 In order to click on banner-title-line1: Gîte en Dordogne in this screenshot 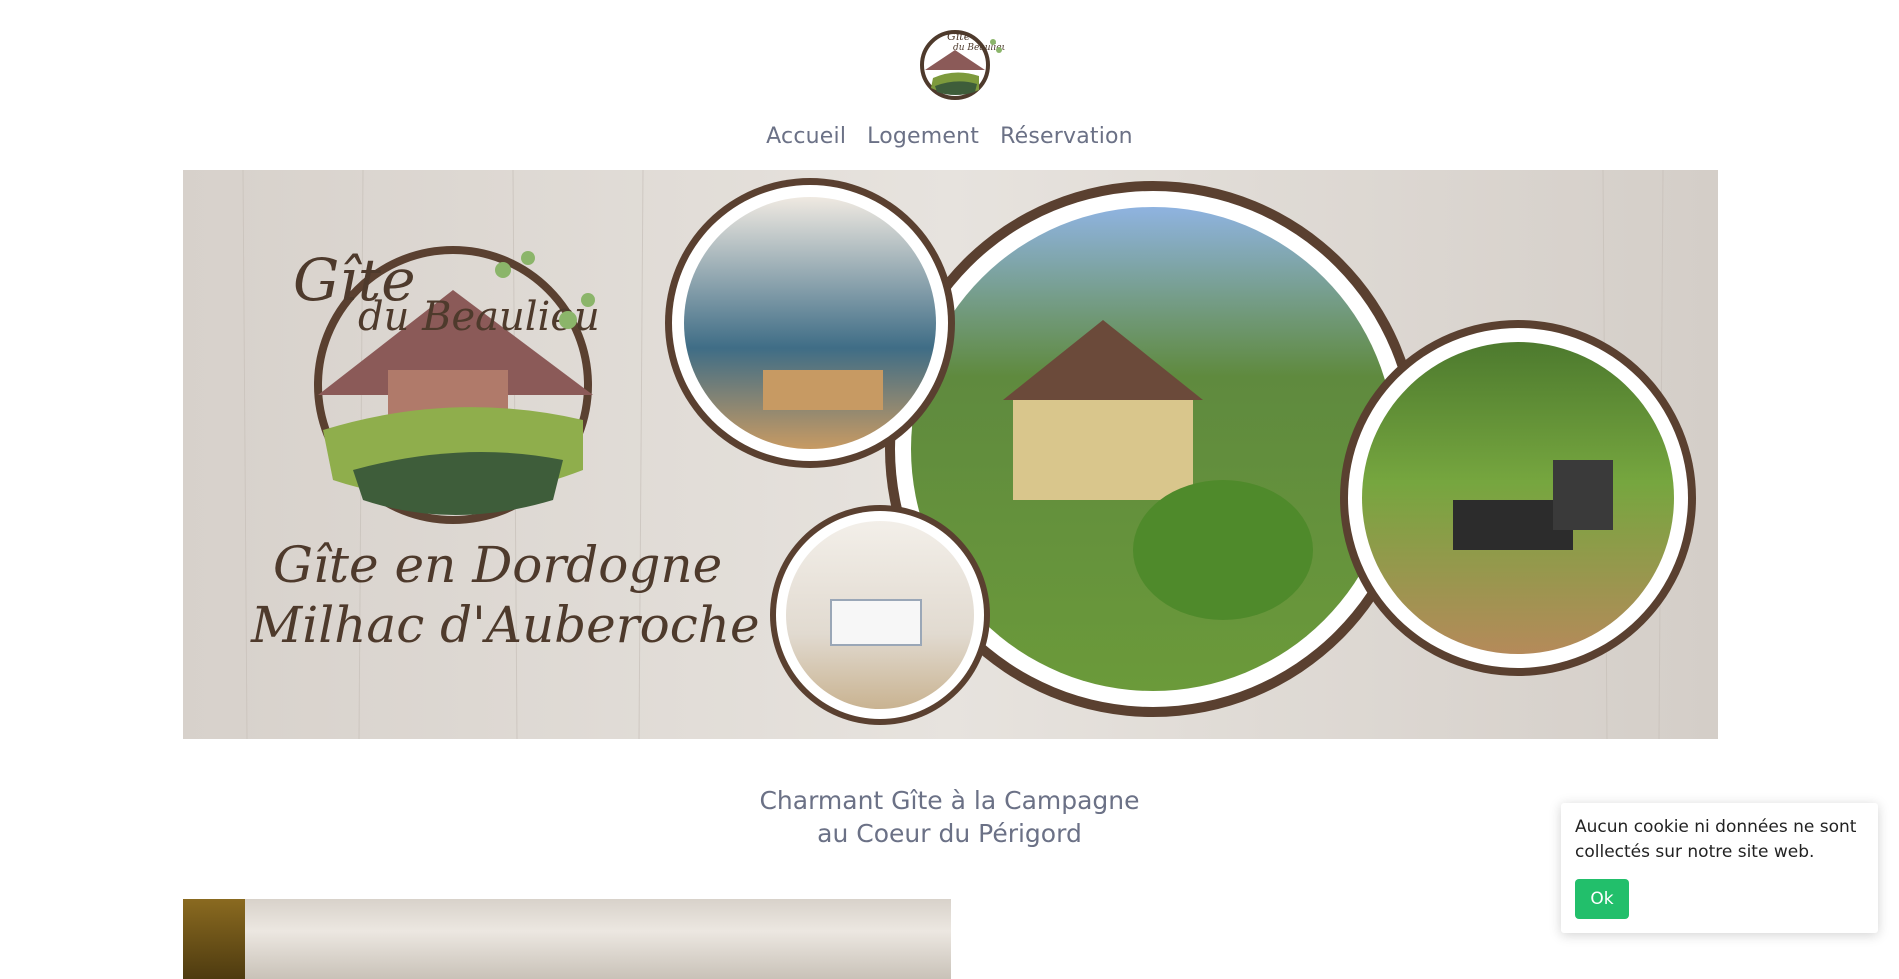, I will do `click(497, 565)`.